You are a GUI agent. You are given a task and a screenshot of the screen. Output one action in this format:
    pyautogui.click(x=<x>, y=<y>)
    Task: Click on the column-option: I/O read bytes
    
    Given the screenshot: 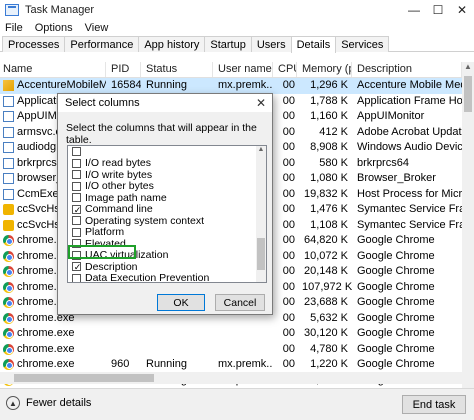 What is the action you would take?
    pyautogui.click(x=167, y=163)
    